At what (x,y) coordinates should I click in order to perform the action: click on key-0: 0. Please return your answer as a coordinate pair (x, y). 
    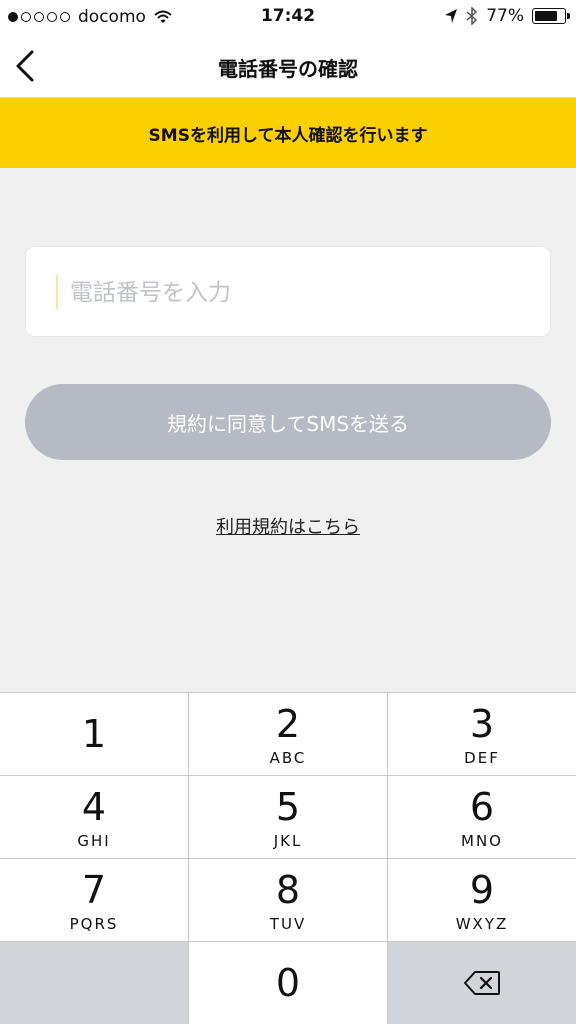
    Looking at the image, I should click on (288, 983).